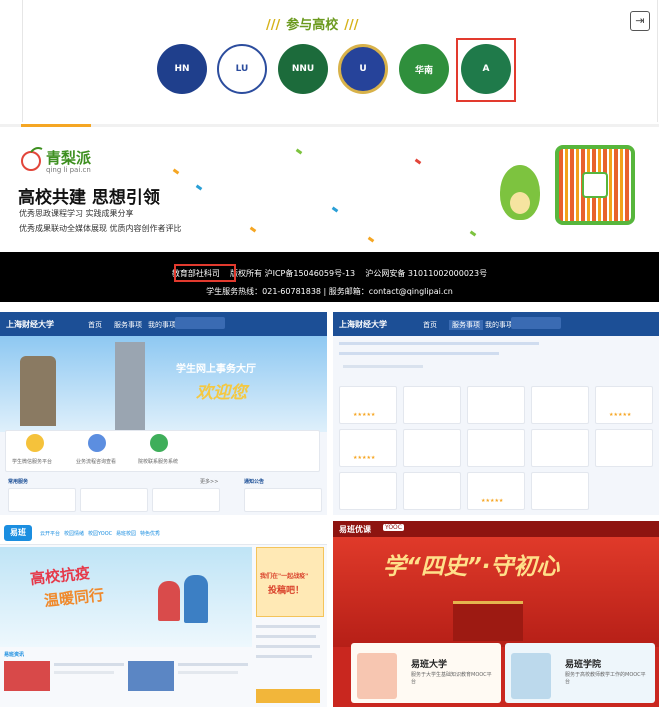  What do you see at coordinates (424, 69) in the screenshot?
I see `university-logo: 华南` at bounding box center [424, 69].